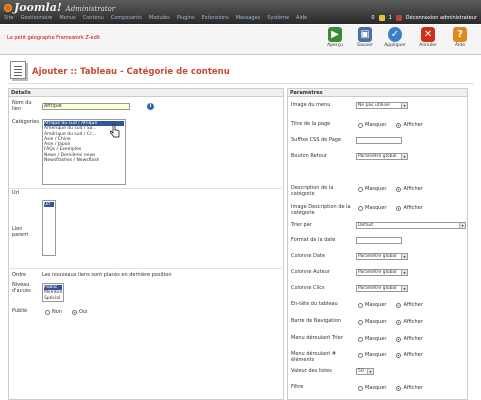  Describe the element at coordinates (428, 34) in the screenshot. I see `cancel-icon: ✕` at that location.